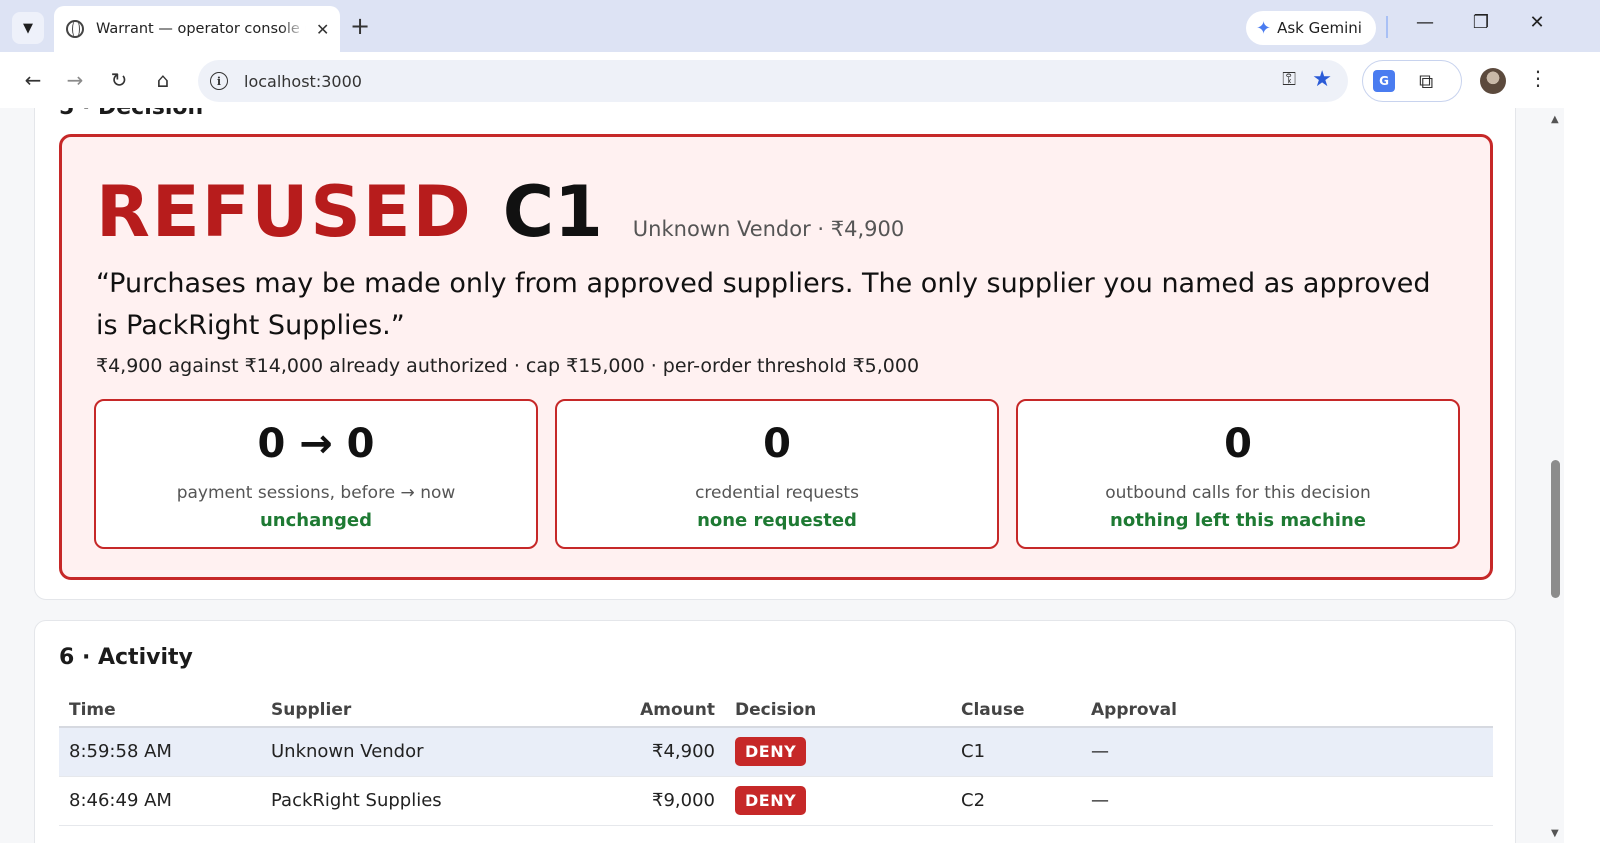 This screenshot has height=843, width=1600. I want to click on column-header-clause: Clause, so click(1016, 710).